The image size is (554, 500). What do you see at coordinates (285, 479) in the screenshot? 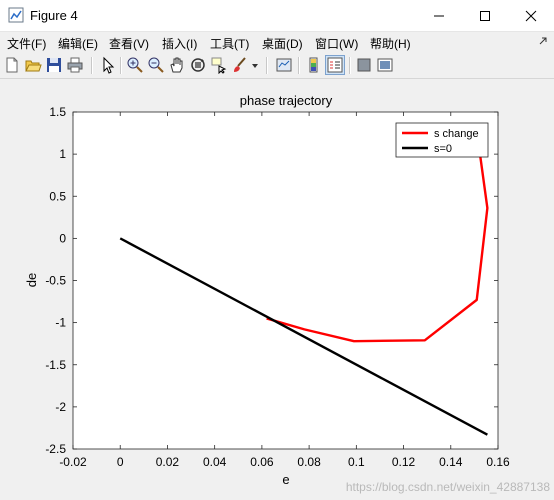
I see `x-axis-label: e` at bounding box center [285, 479].